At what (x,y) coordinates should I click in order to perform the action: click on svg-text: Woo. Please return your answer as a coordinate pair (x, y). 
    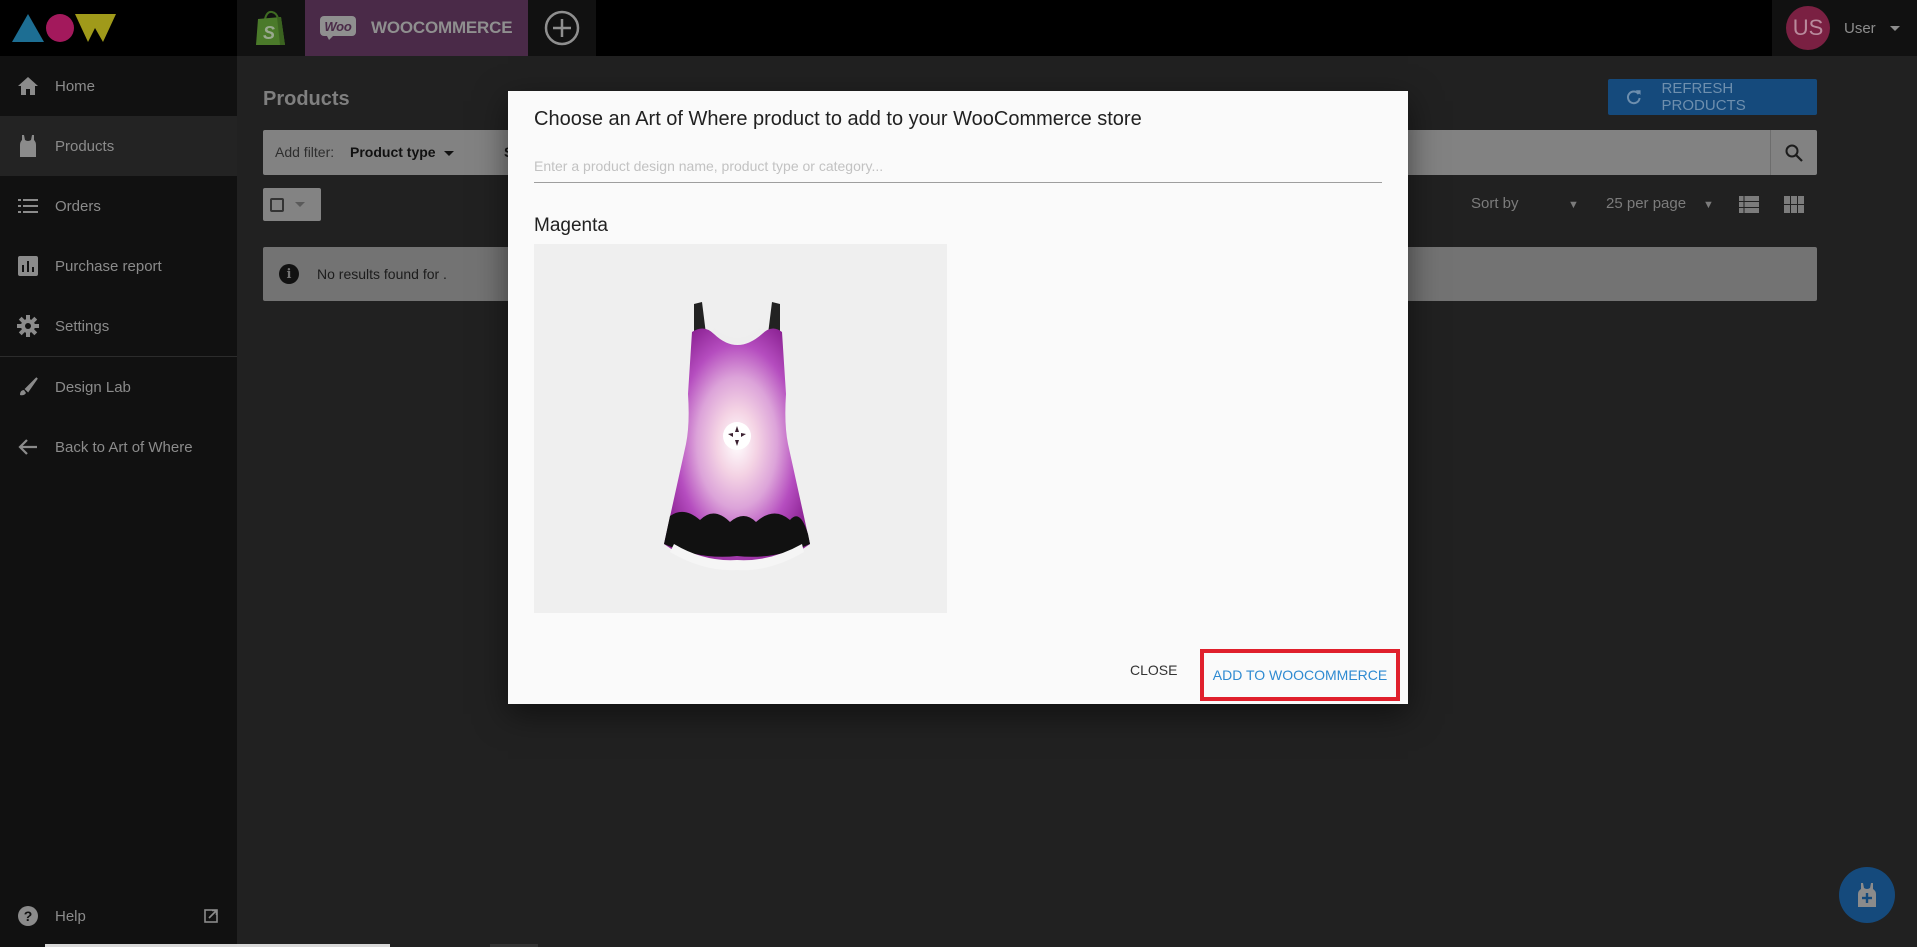
    Looking at the image, I should click on (338, 26).